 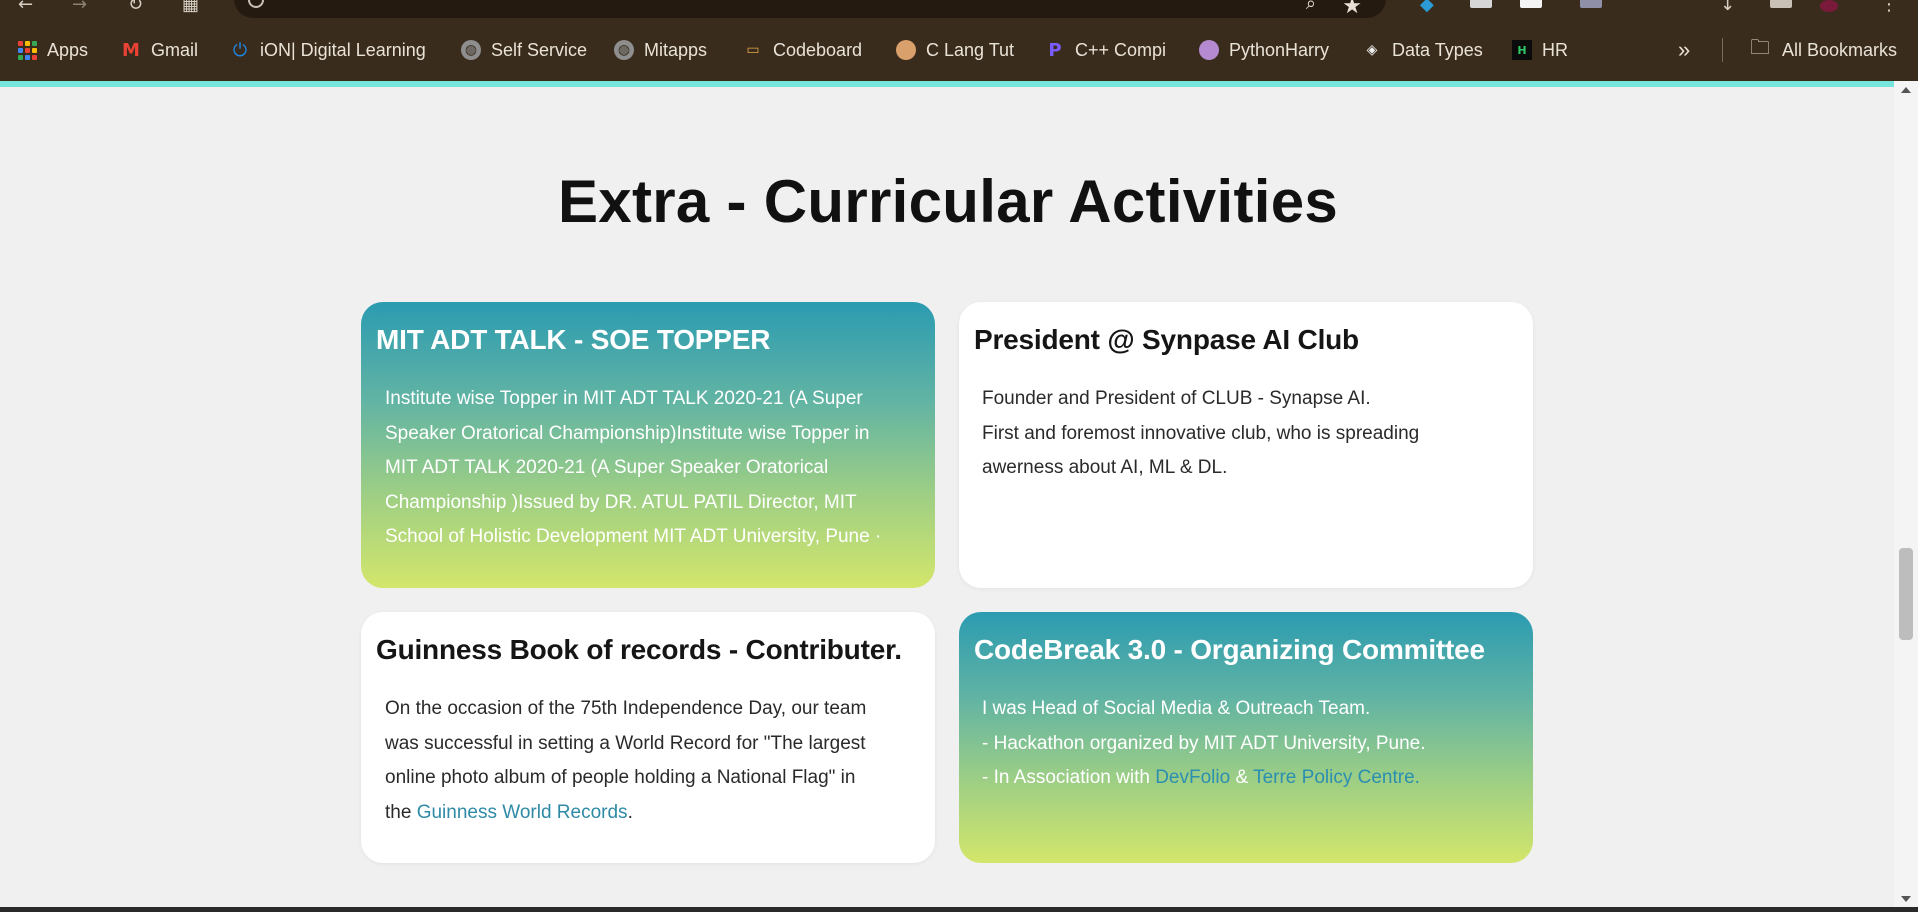 What do you see at coordinates (1422, 50) in the screenshot?
I see `bookmark-data-types: ◈ Data Types` at bounding box center [1422, 50].